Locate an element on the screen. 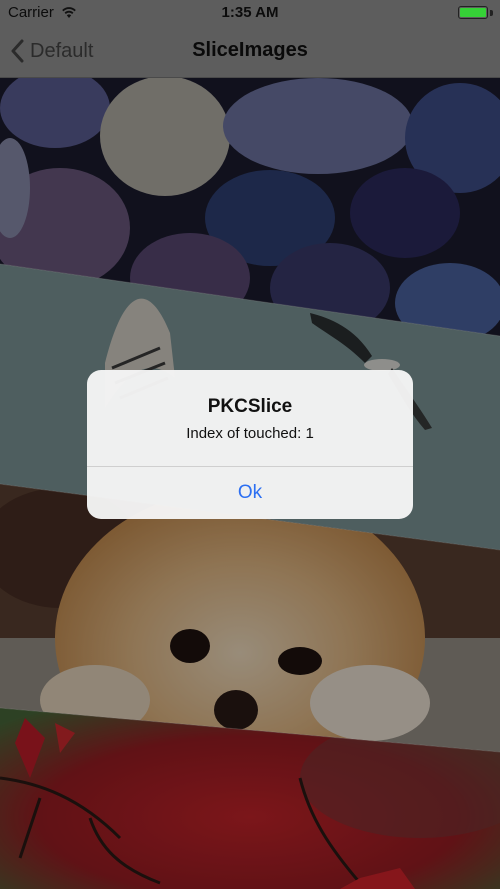 The image size is (500, 889). page-title: SliceImages is located at coordinates (250, 50).